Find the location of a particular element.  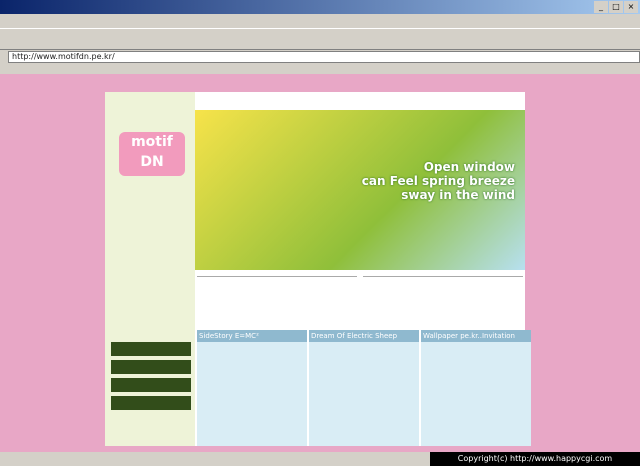

maximize-button: □ is located at coordinates (616, 7).